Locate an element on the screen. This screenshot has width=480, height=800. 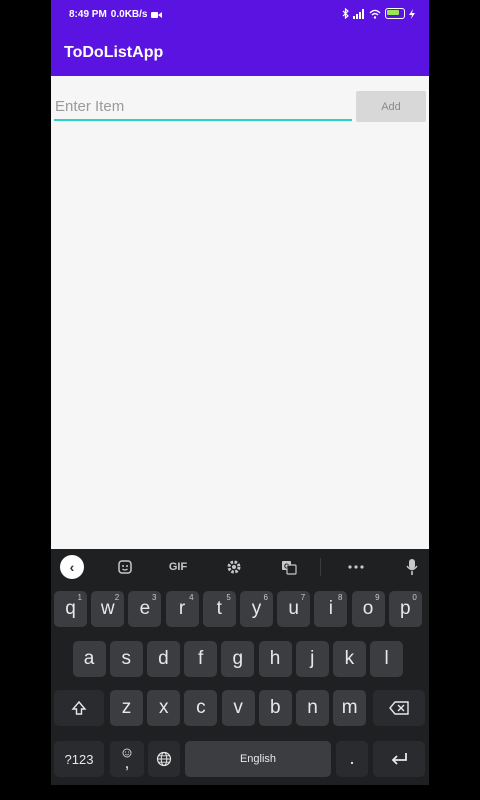
key-g: g is located at coordinates (238, 659).